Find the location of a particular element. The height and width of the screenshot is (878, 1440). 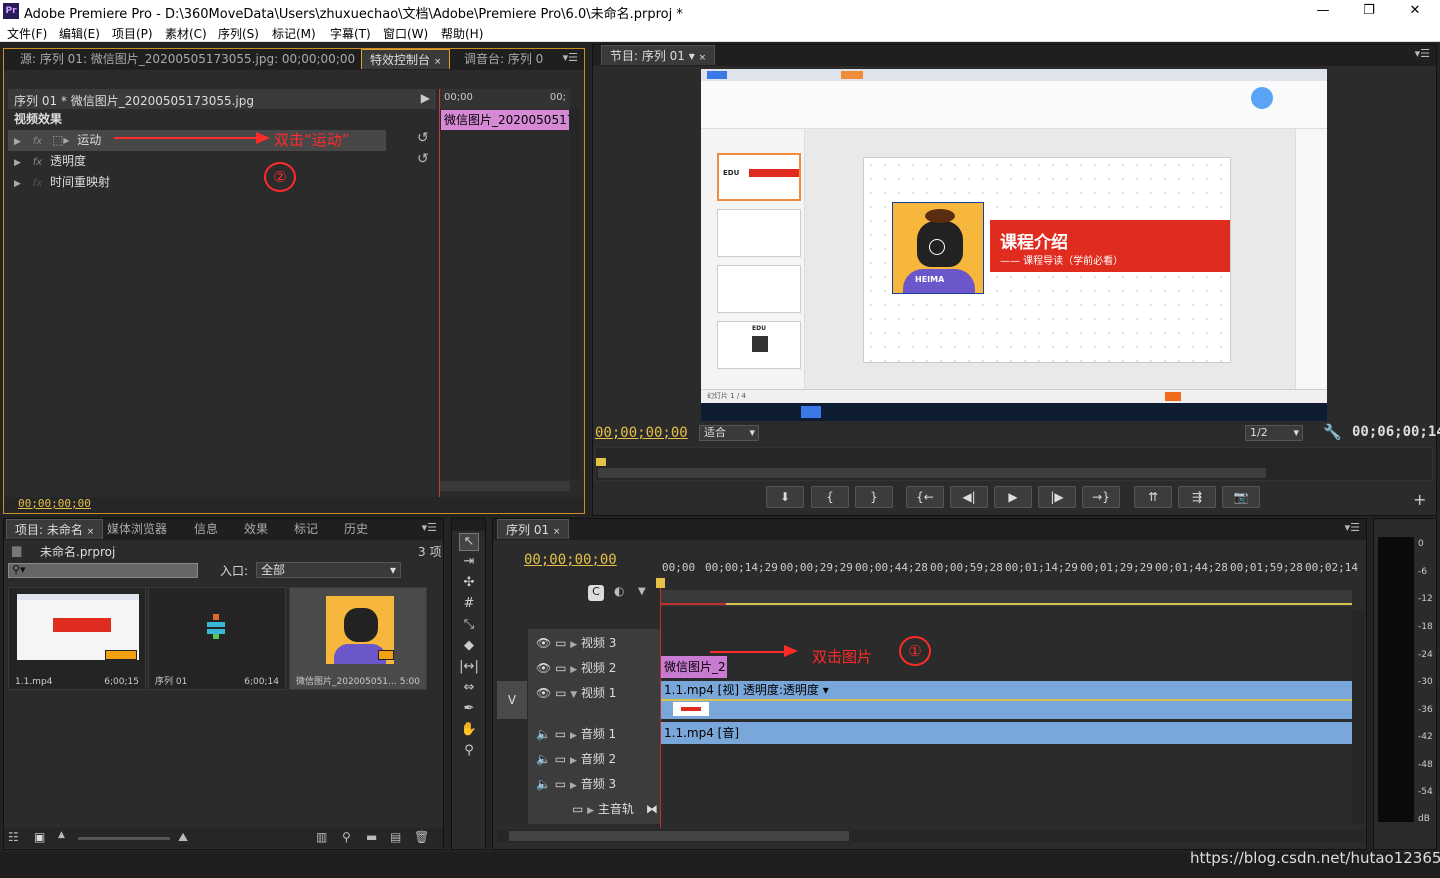

step-back-button: ◀| is located at coordinates (969, 497).